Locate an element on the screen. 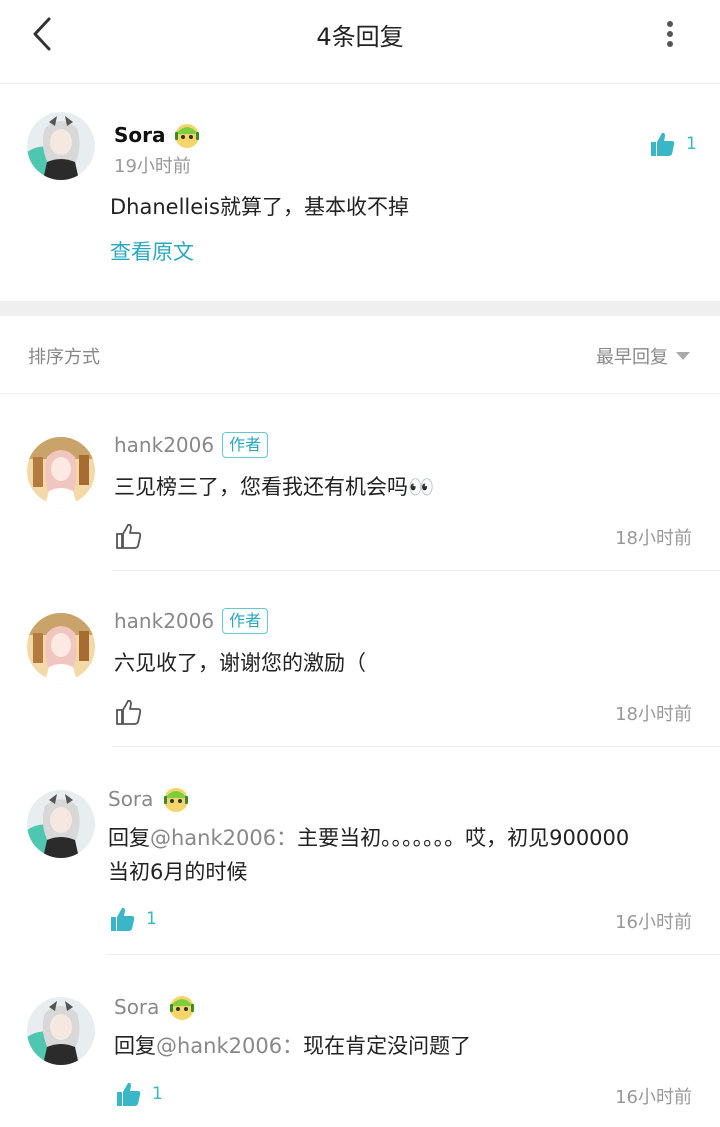  reply-content: 回复@hank2006：现在肯定没问题了 is located at coordinates (394, 1046).